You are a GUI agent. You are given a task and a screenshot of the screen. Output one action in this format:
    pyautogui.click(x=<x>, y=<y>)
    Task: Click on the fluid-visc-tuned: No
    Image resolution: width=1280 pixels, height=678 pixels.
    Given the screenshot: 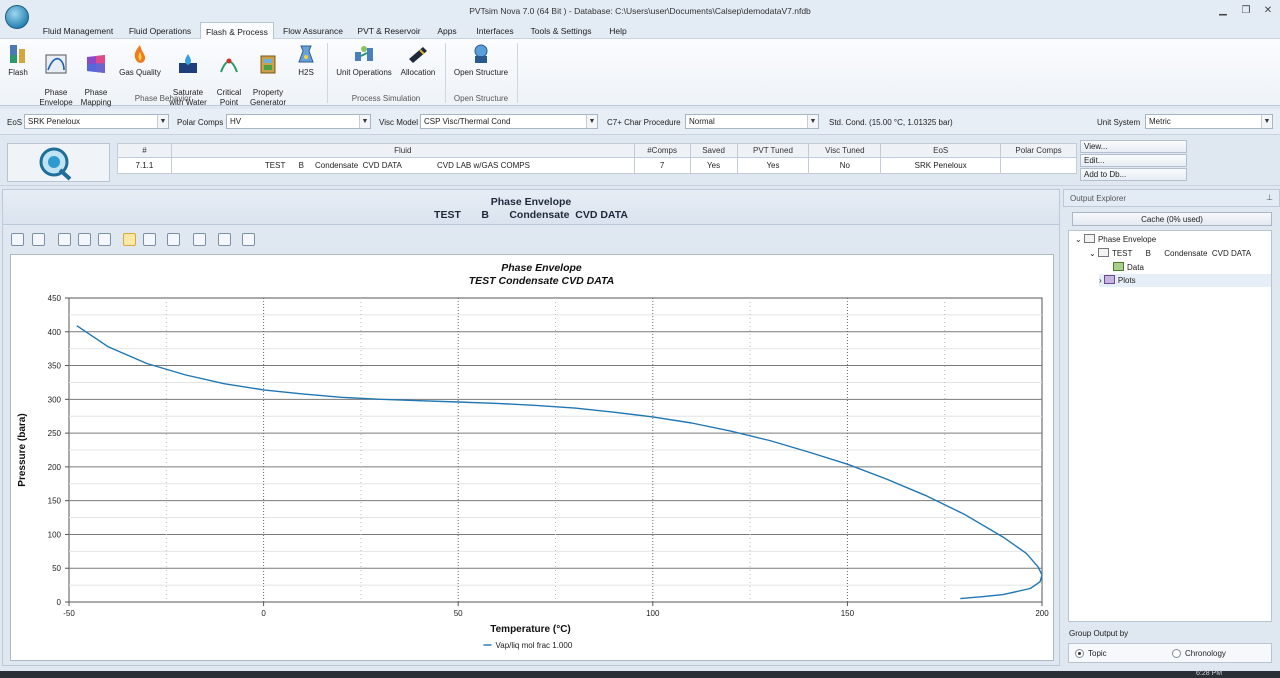 What is the action you would take?
    pyautogui.click(x=845, y=165)
    